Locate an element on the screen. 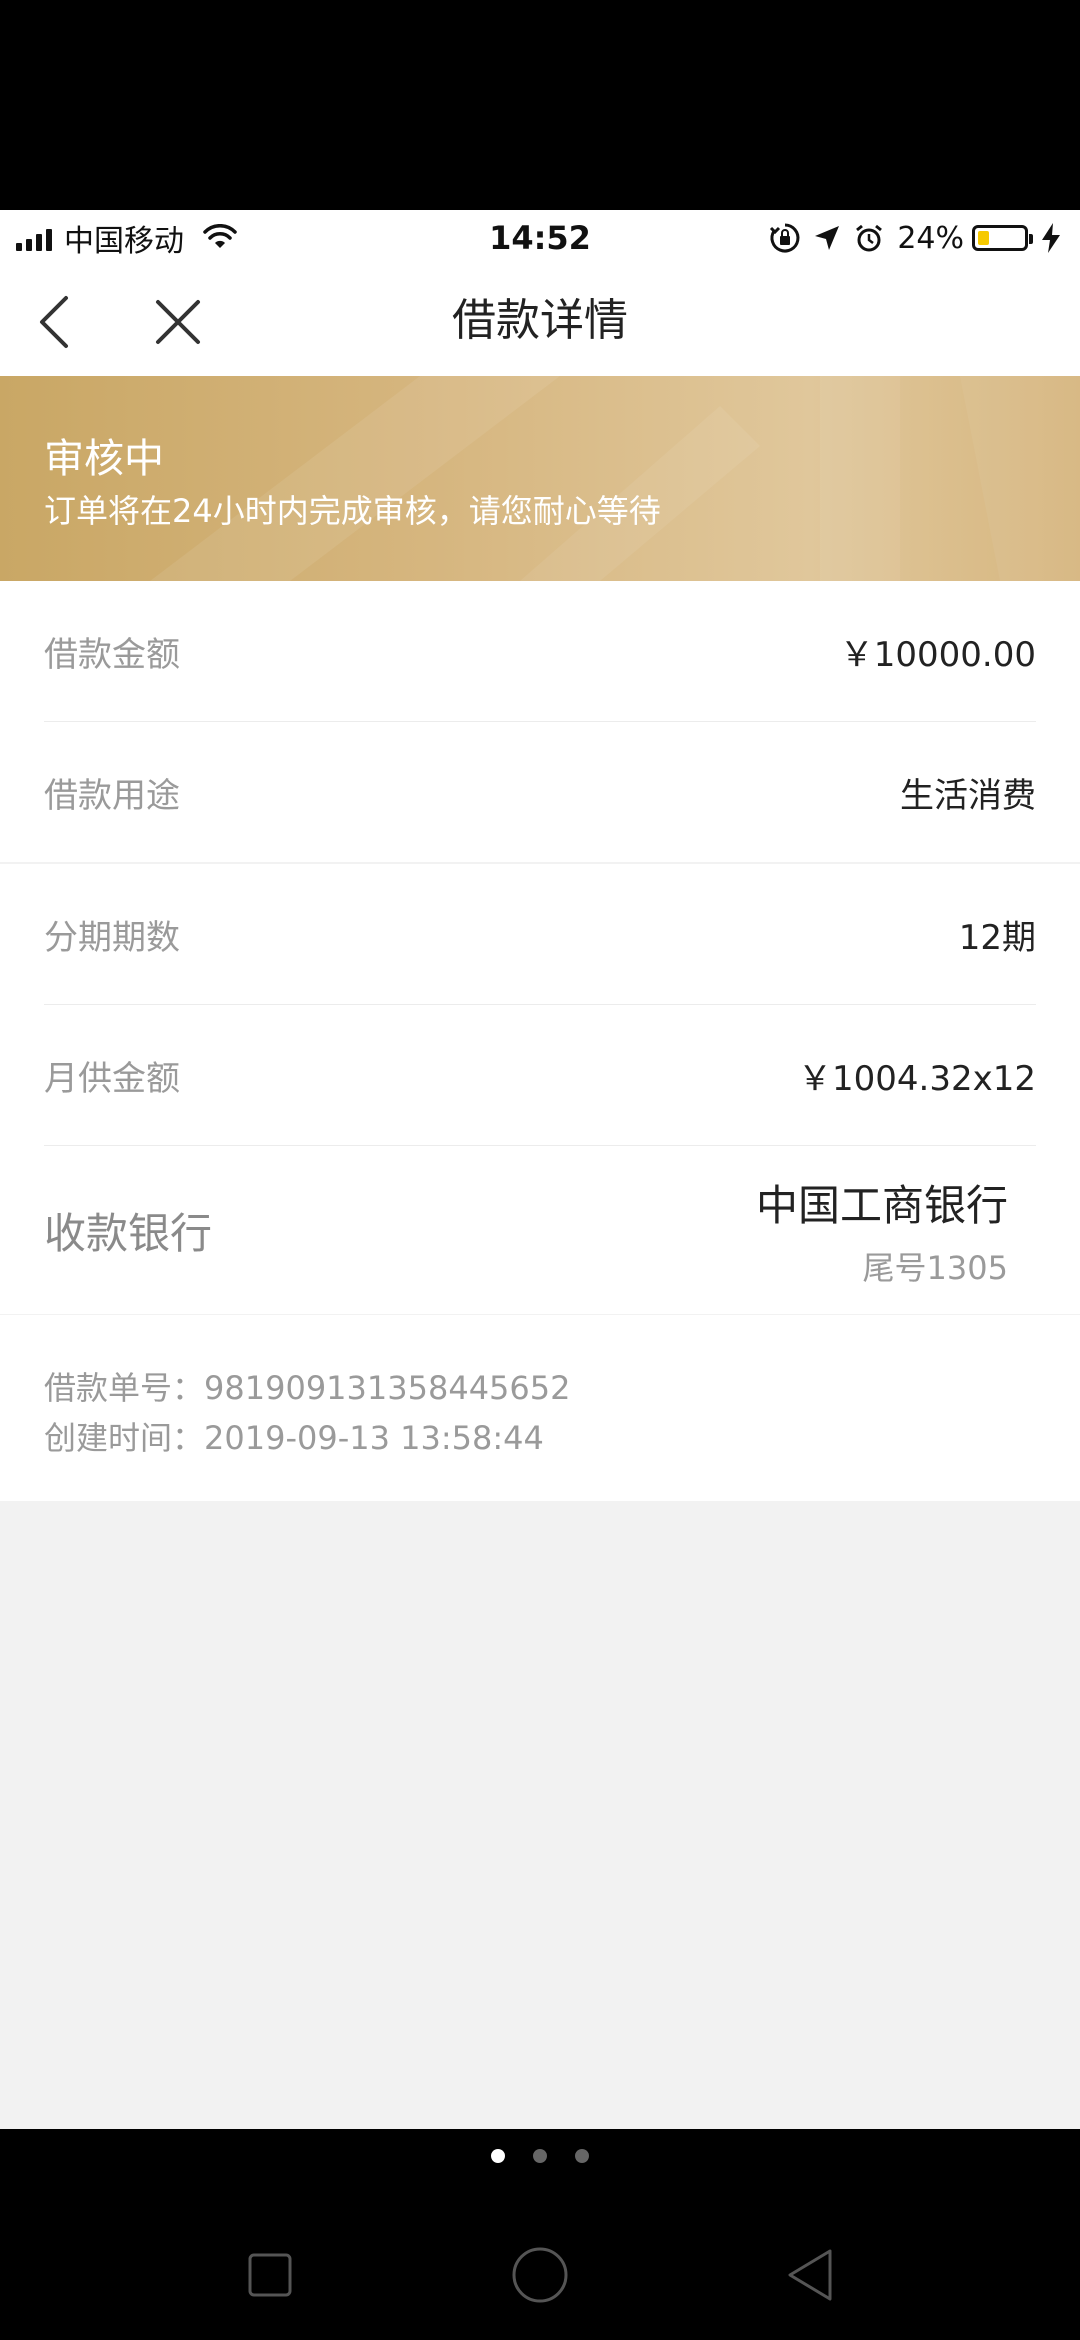 The image size is (1080, 2340). created-time-line: 创建时间：2019-09-13 13:58:44 is located at coordinates (294, 1436).